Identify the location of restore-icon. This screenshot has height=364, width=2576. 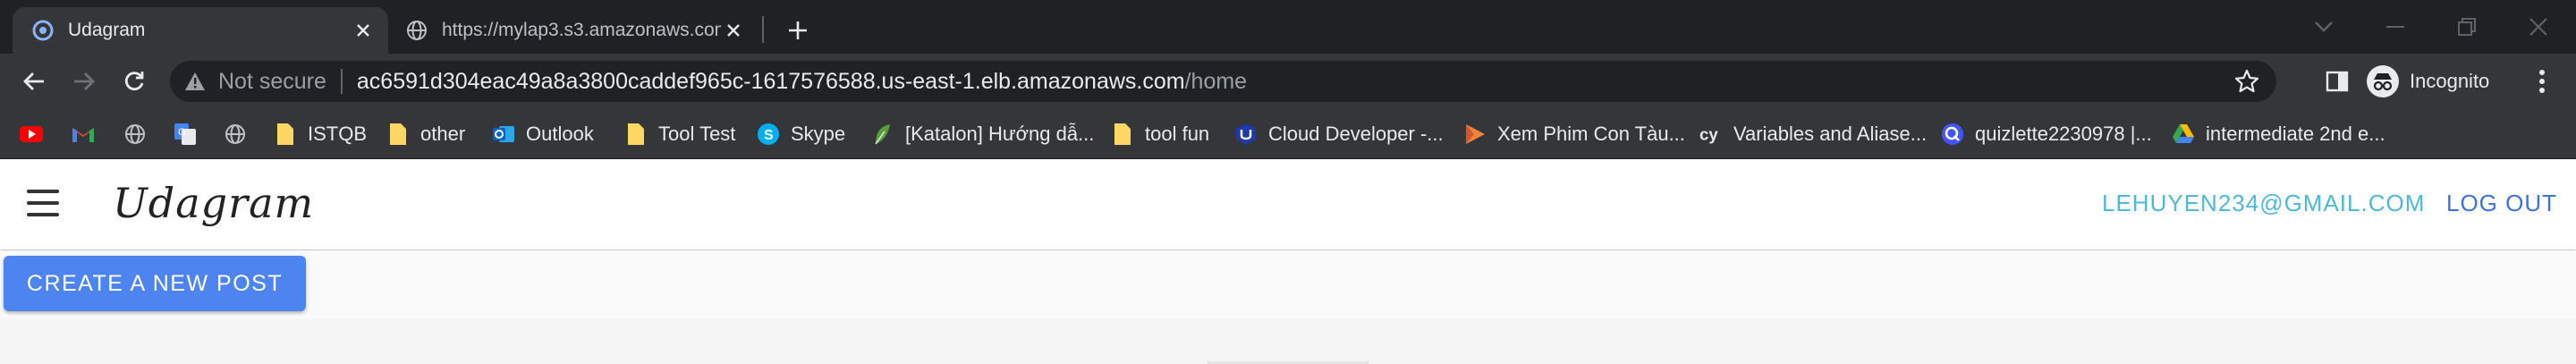
(2467, 27).